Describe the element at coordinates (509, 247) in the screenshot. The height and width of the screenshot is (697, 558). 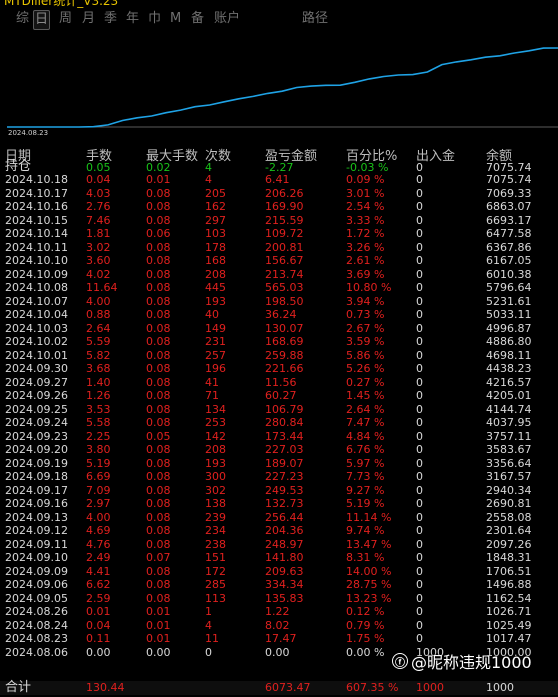
I see `row-balance: 6367.86` at that location.